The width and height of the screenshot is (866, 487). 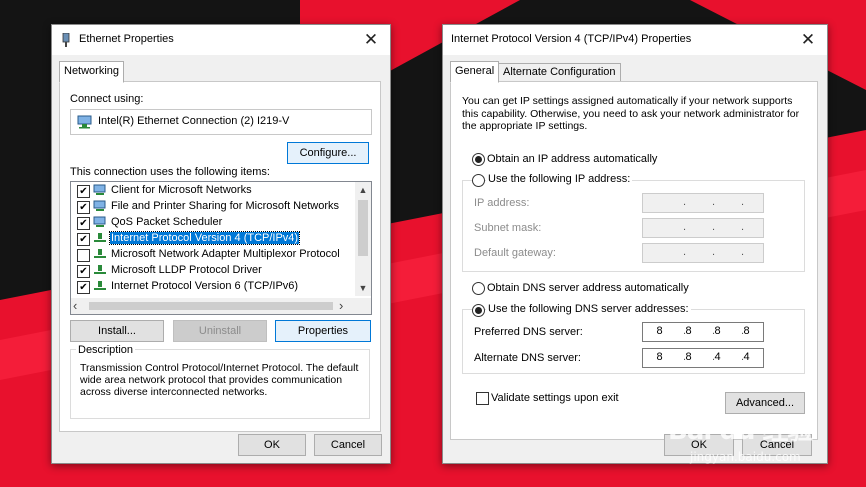 What do you see at coordinates (167, 222) in the screenshot?
I see `item-label: QoS Packet Scheduler` at bounding box center [167, 222].